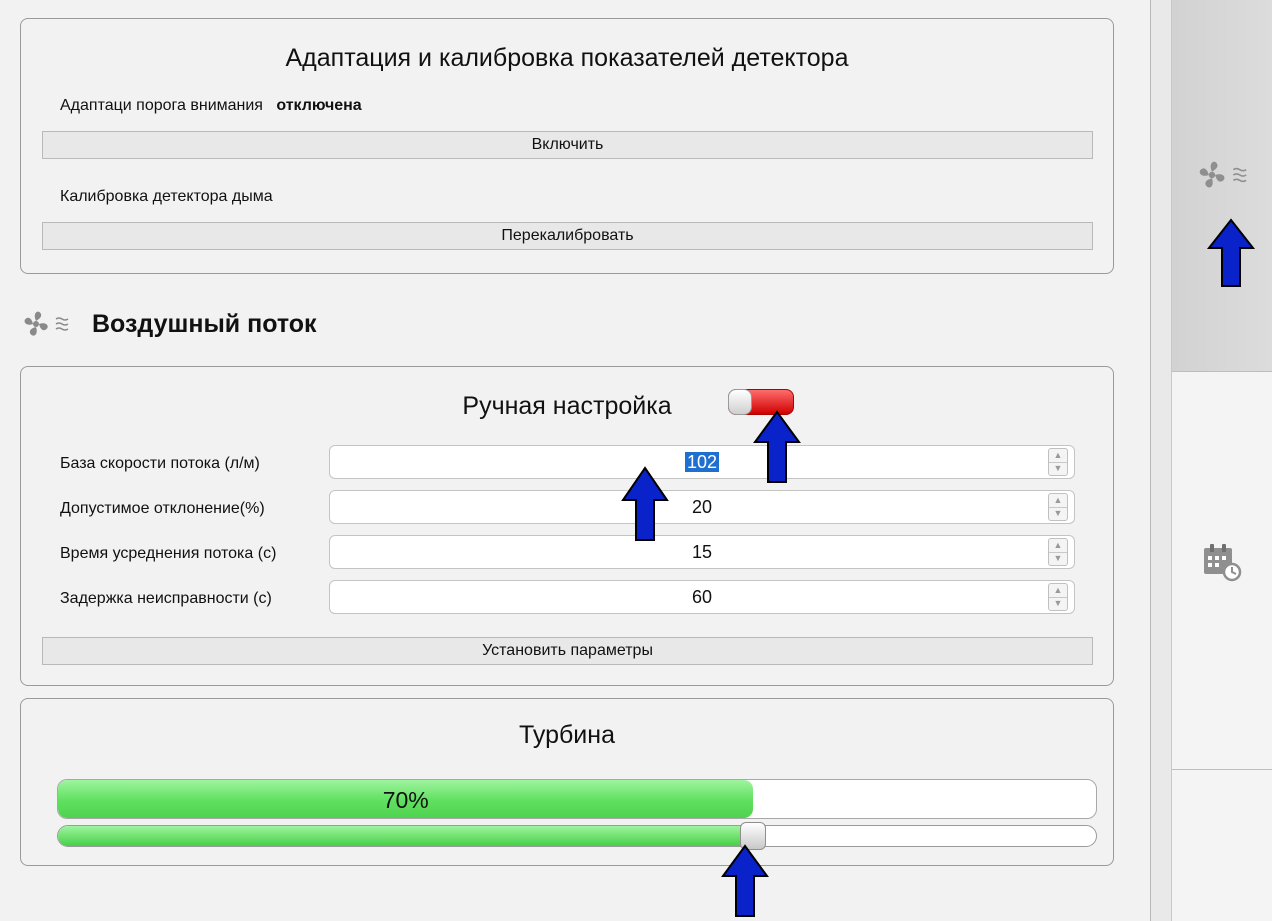 The height and width of the screenshot is (921, 1272). I want to click on enable-button: Включить, so click(567, 145).